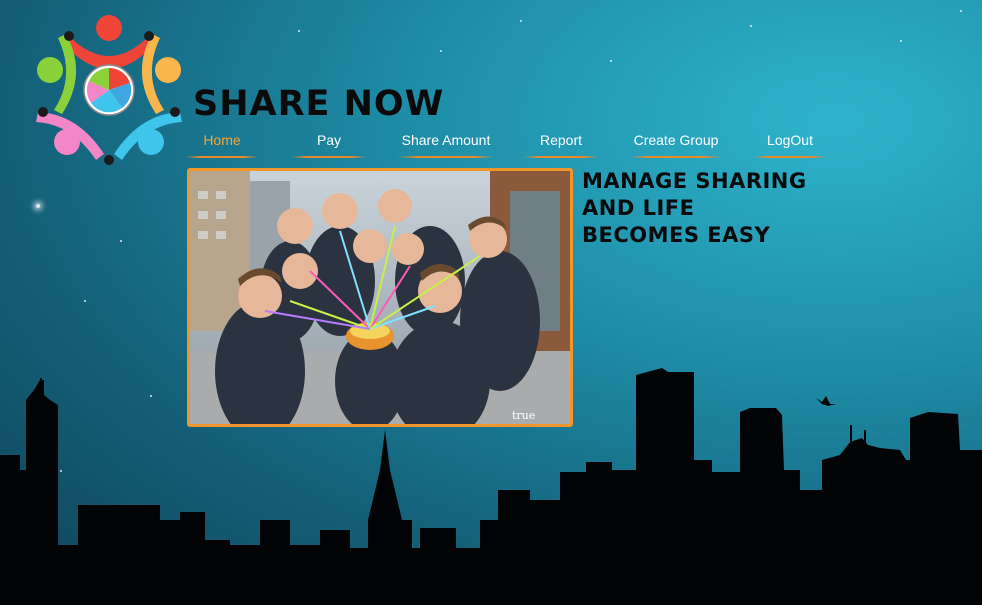 Image resolution: width=982 pixels, height=605 pixels. Describe the element at coordinates (790, 140) in the screenshot. I see `nav-logout-label: LogOut` at that location.